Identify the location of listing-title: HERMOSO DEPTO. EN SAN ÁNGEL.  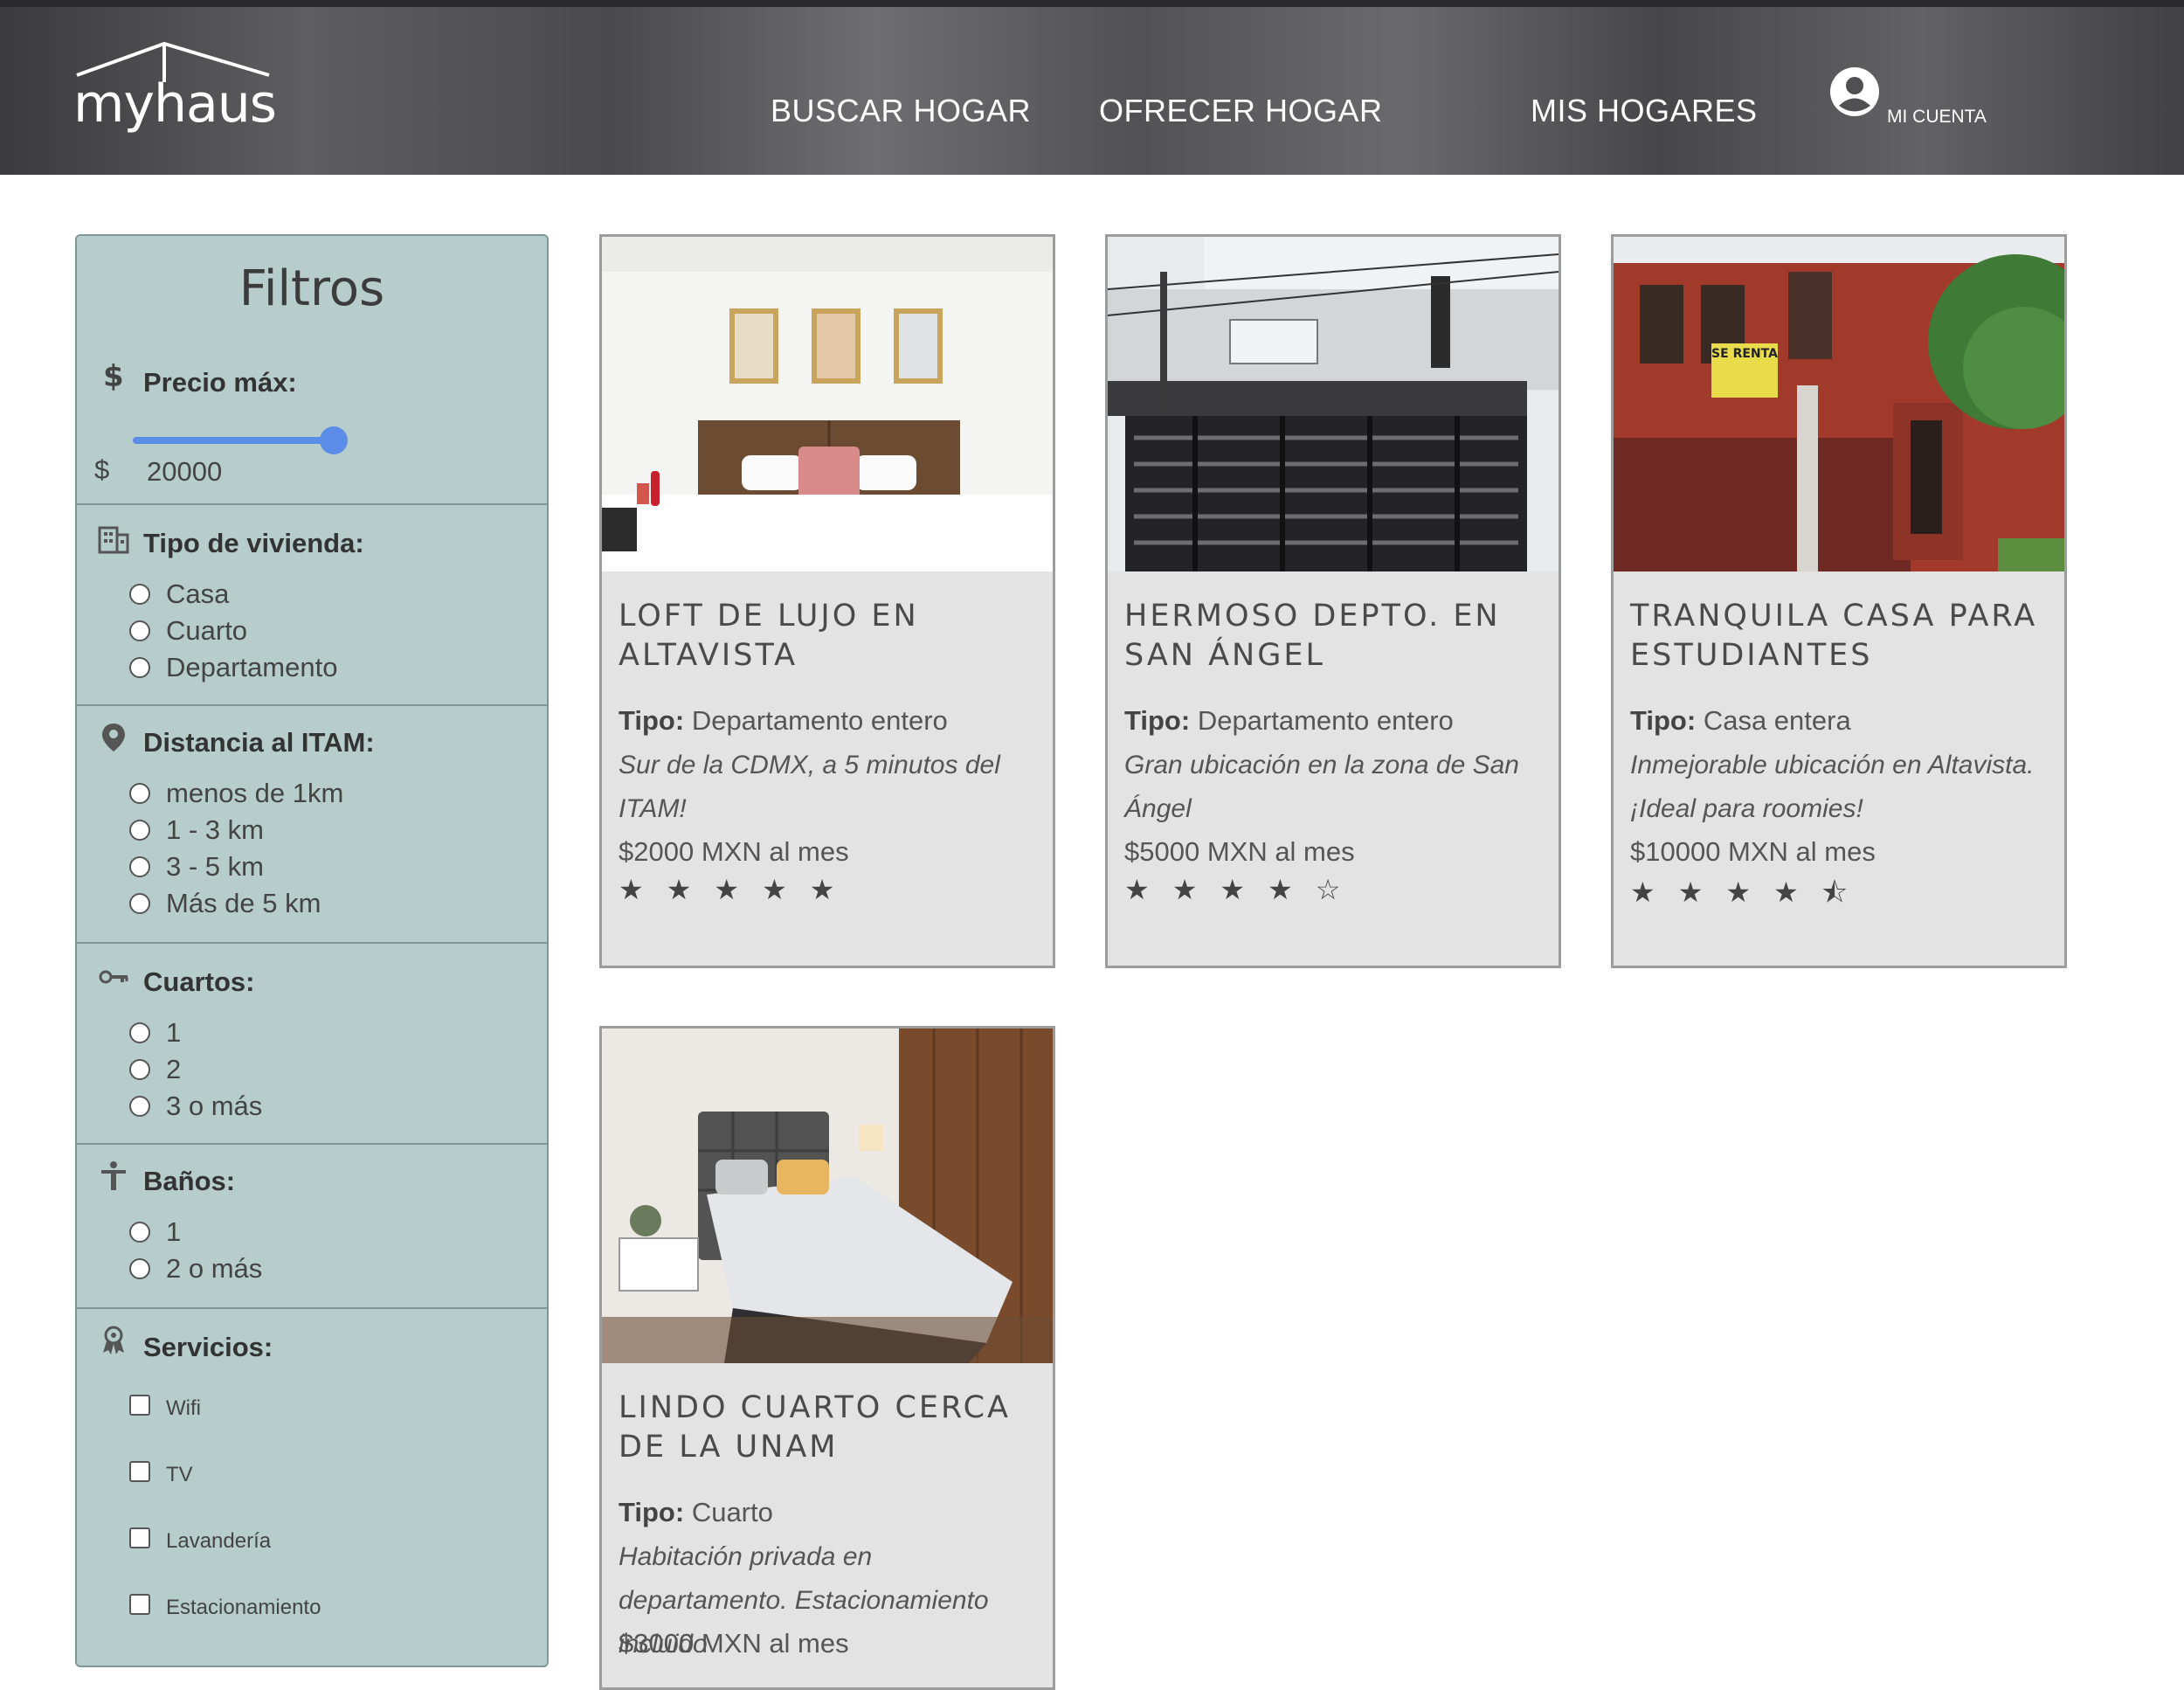
(1312, 636).